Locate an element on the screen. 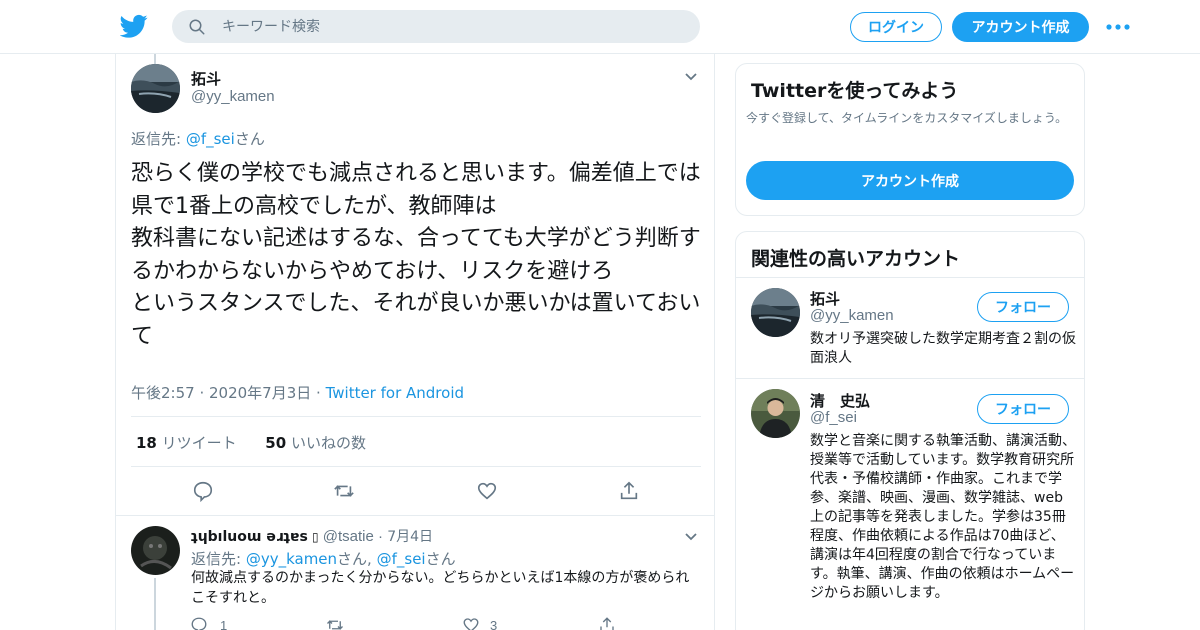 The height and width of the screenshot is (630, 1200). tweet-source-link: Twitter for Android is located at coordinates (395, 393).